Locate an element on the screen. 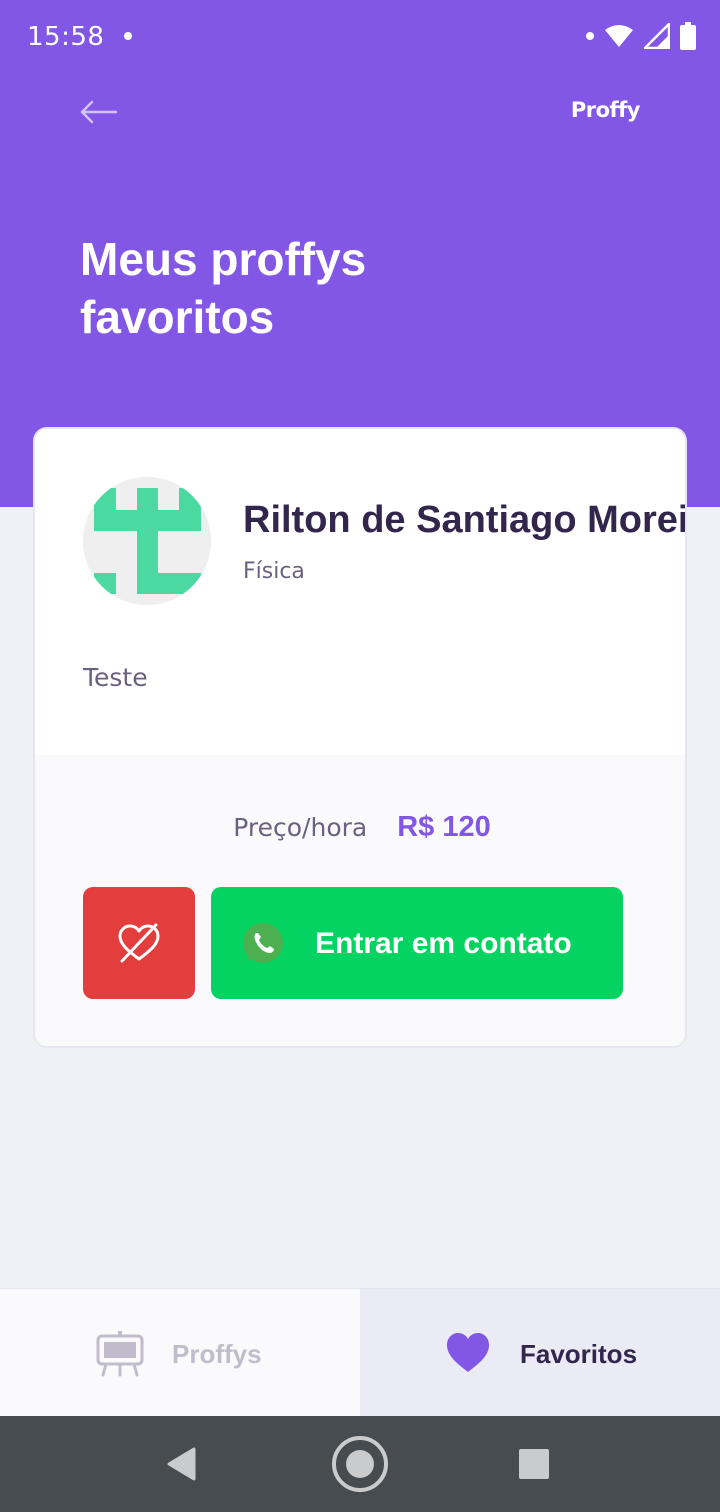  battery-icon is located at coordinates (688, 36).